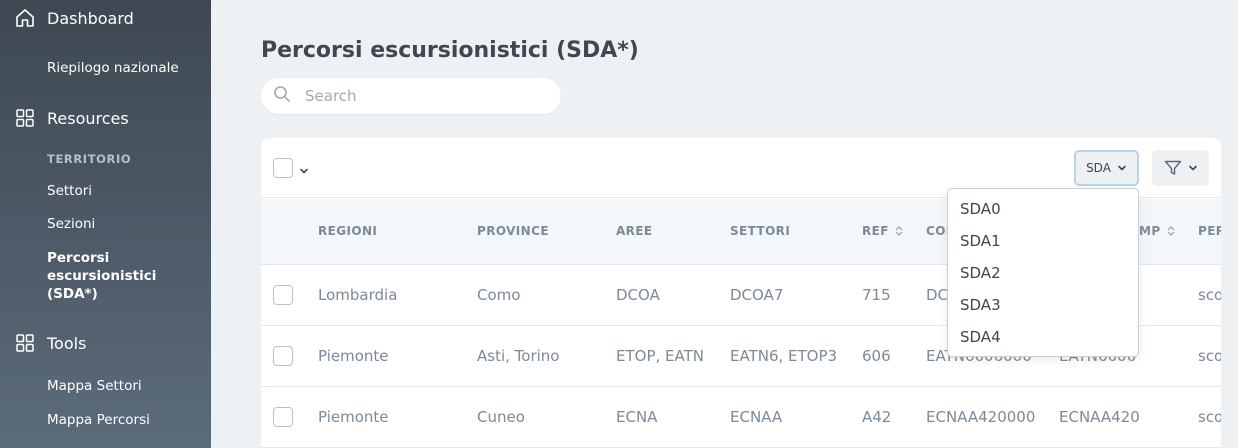 The image size is (1238, 448). What do you see at coordinates (757, 295) in the screenshot?
I see `cell-settori: DCOA7` at bounding box center [757, 295].